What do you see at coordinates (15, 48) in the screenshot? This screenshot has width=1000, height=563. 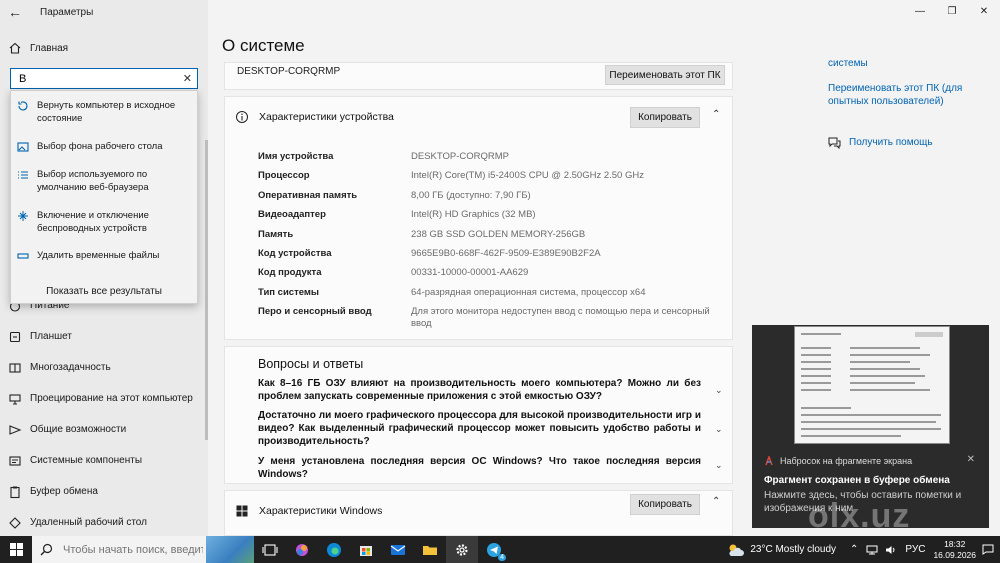 I see `home-icon` at bounding box center [15, 48].